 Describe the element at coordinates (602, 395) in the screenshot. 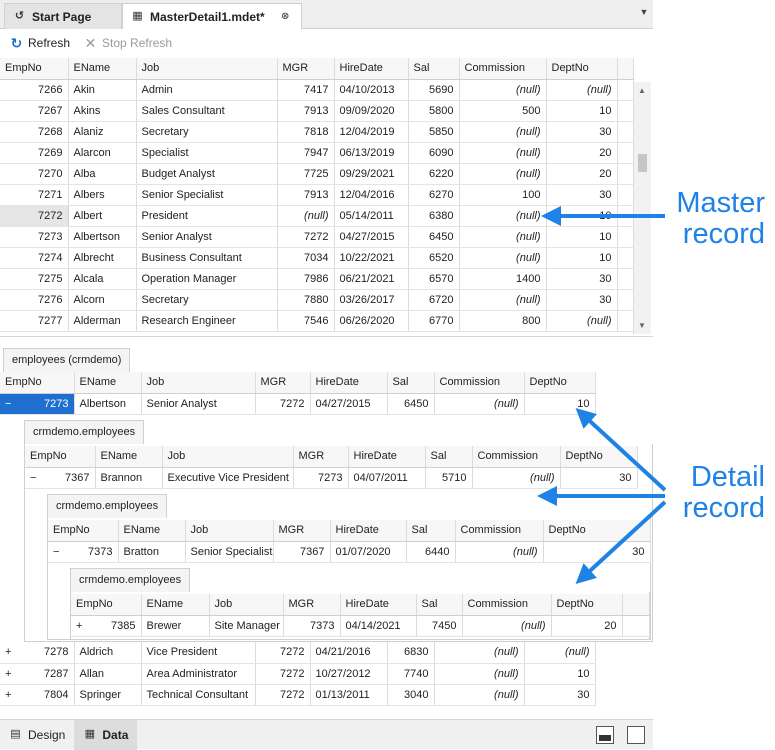

I see `annotation-arrows` at that location.